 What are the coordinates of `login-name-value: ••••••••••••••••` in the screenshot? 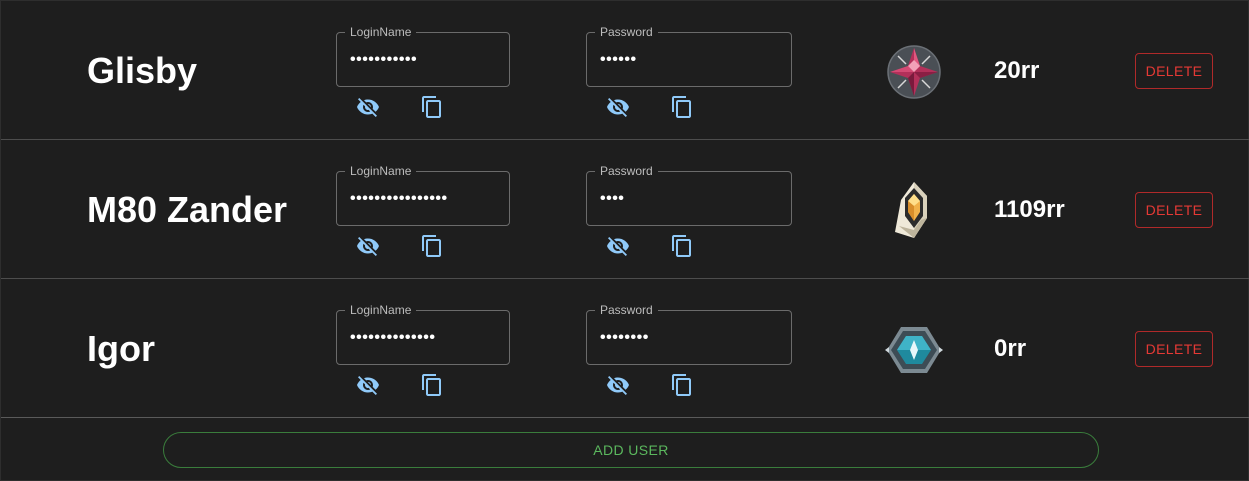 It's located at (399, 198).